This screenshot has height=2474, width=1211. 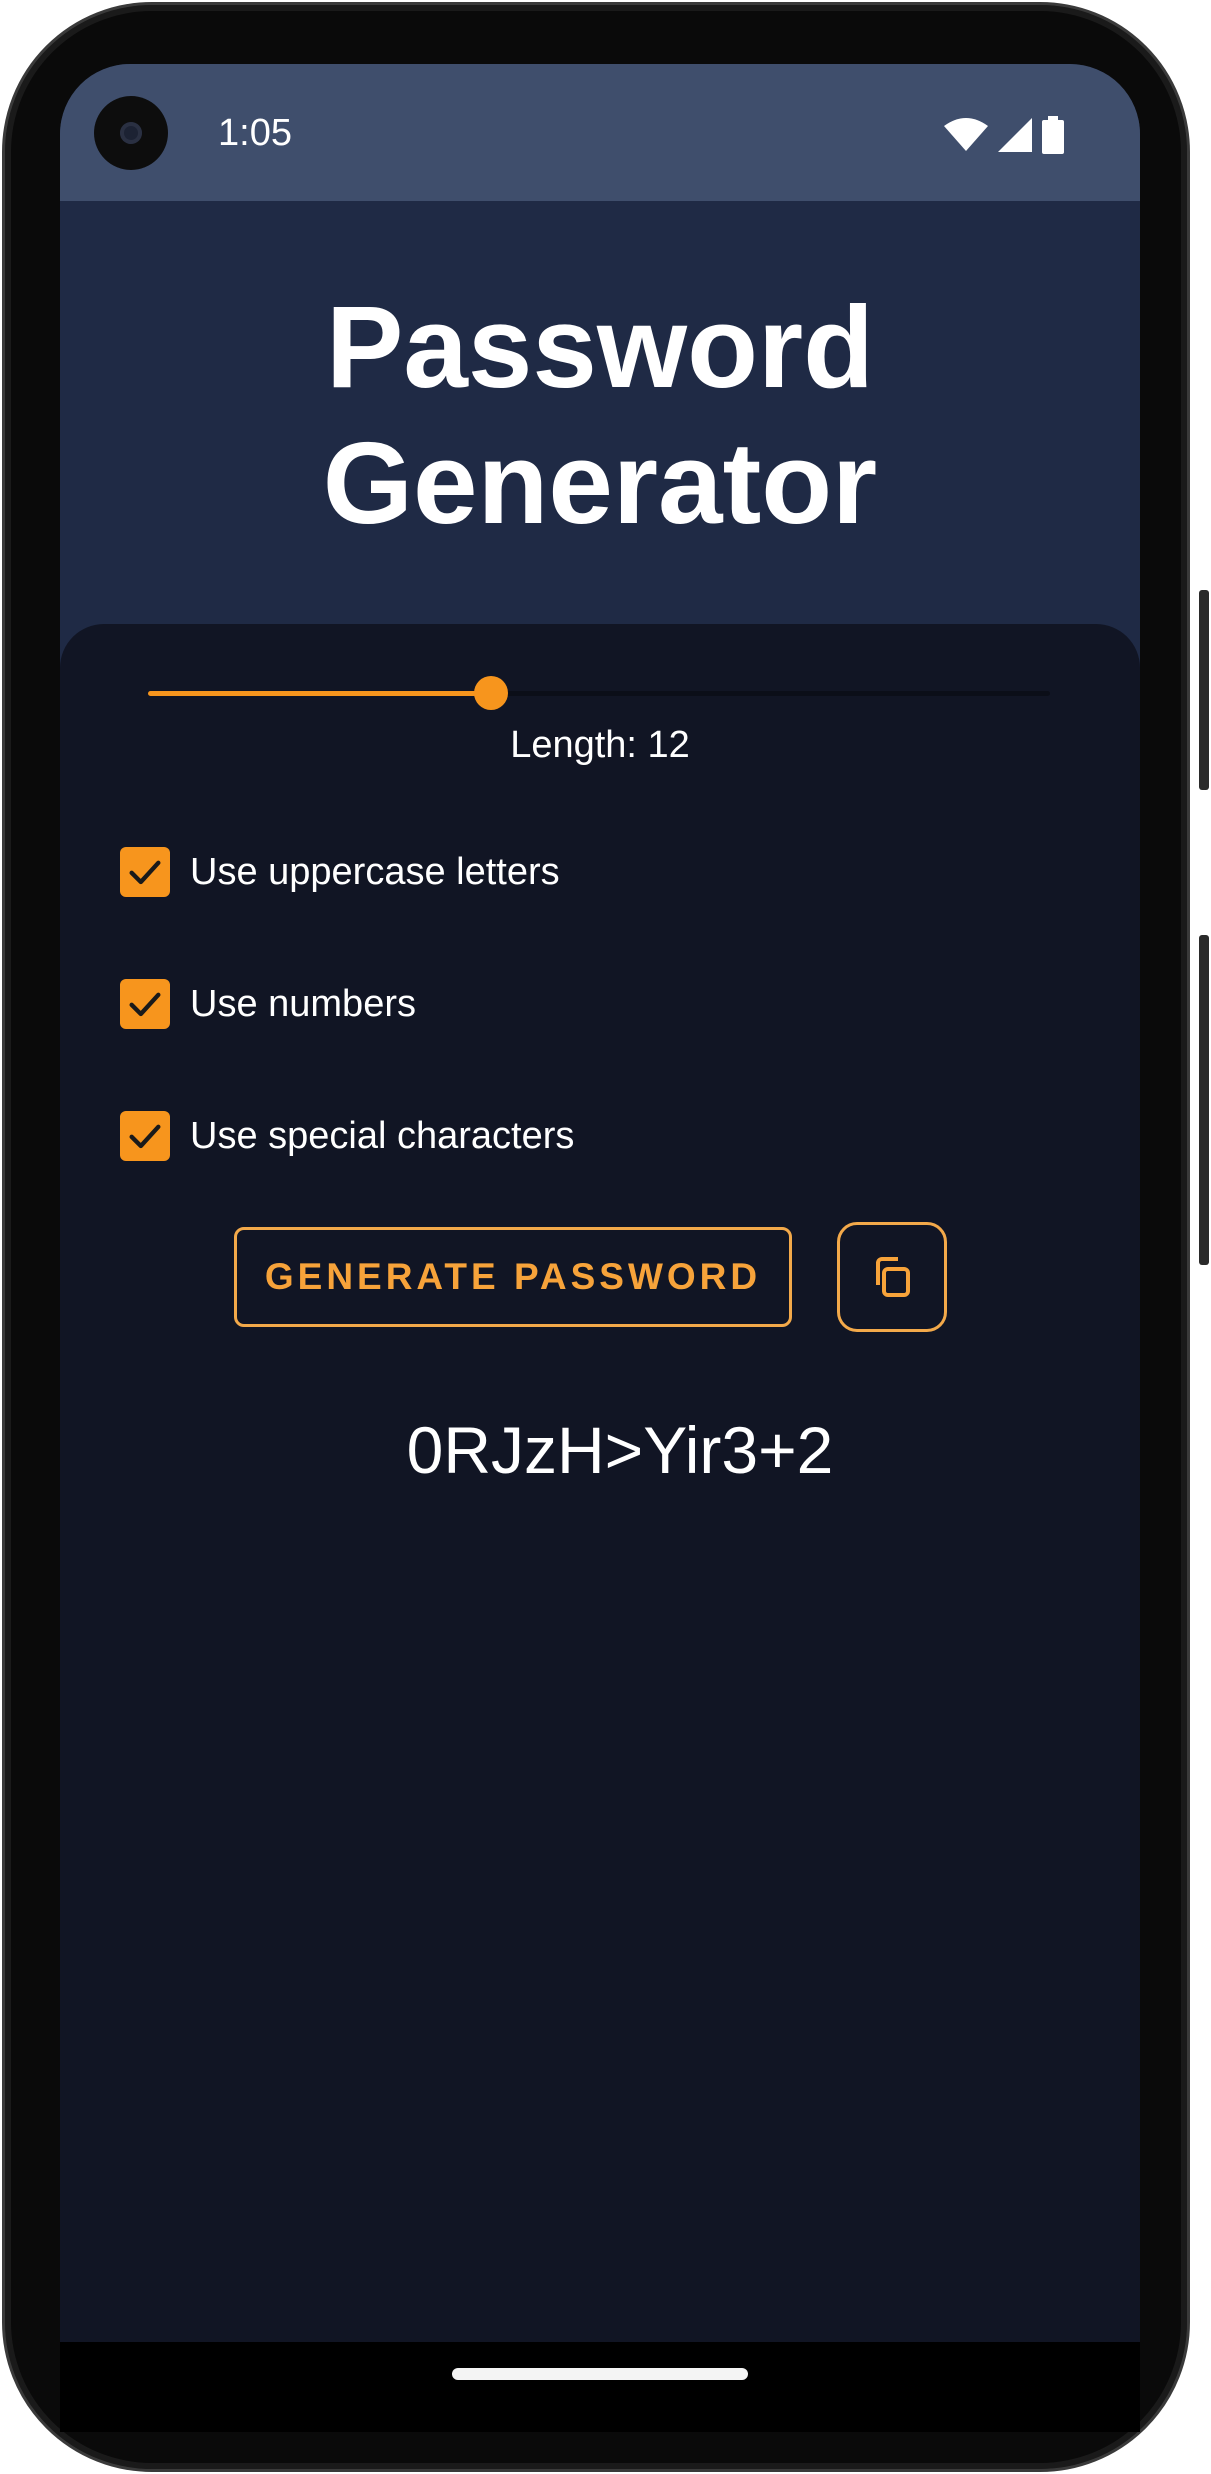 I want to click on option-numbers: Use numbers, so click(x=268, y=1004).